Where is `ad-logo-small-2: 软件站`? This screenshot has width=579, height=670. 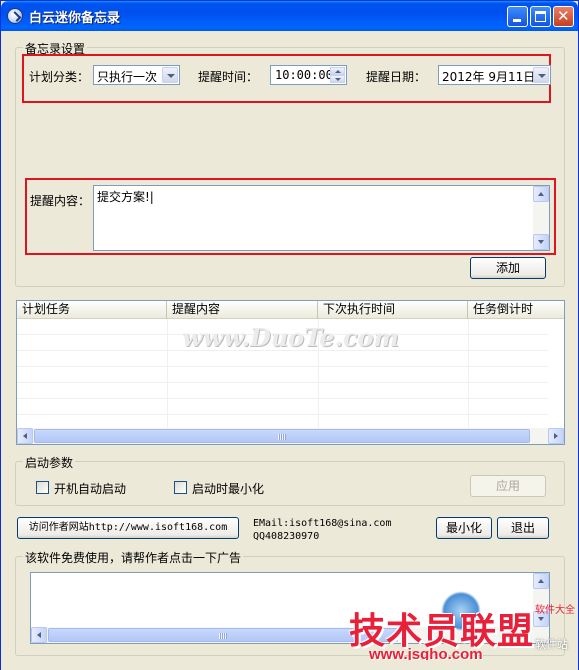
ad-logo-small-2: 软件站 is located at coordinates (551, 644).